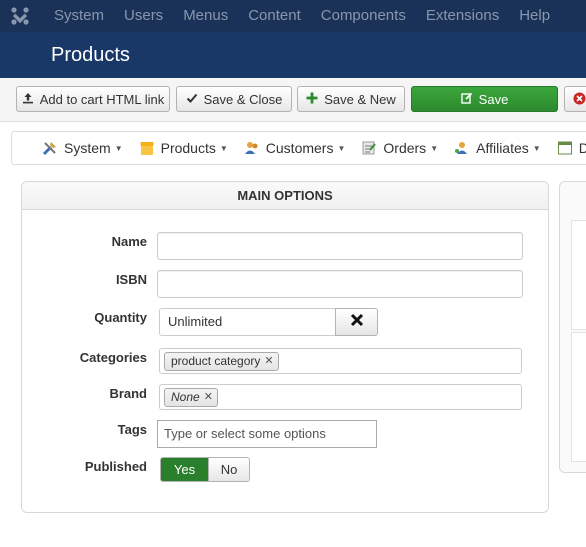  I want to click on nav-products: Products ▼, so click(183, 148).